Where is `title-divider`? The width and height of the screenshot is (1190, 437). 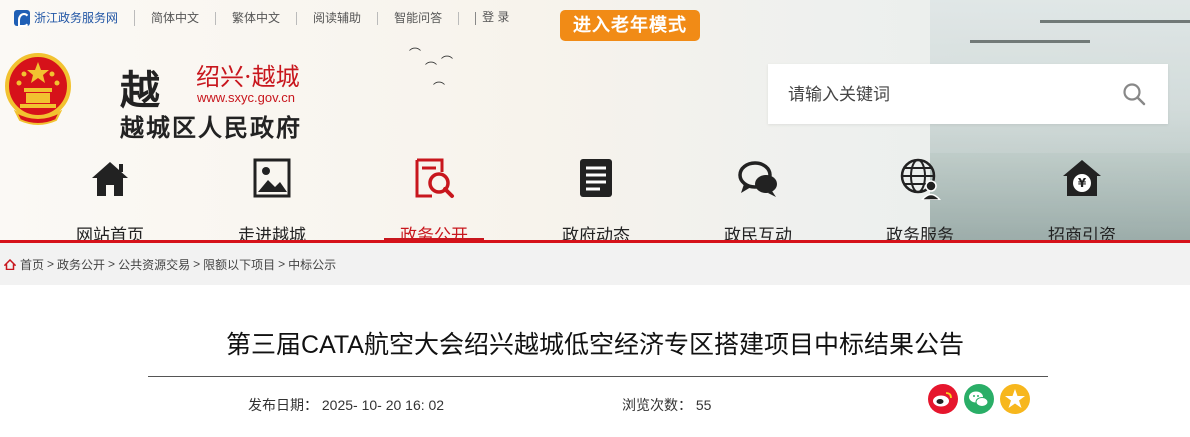
title-divider is located at coordinates (598, 376).